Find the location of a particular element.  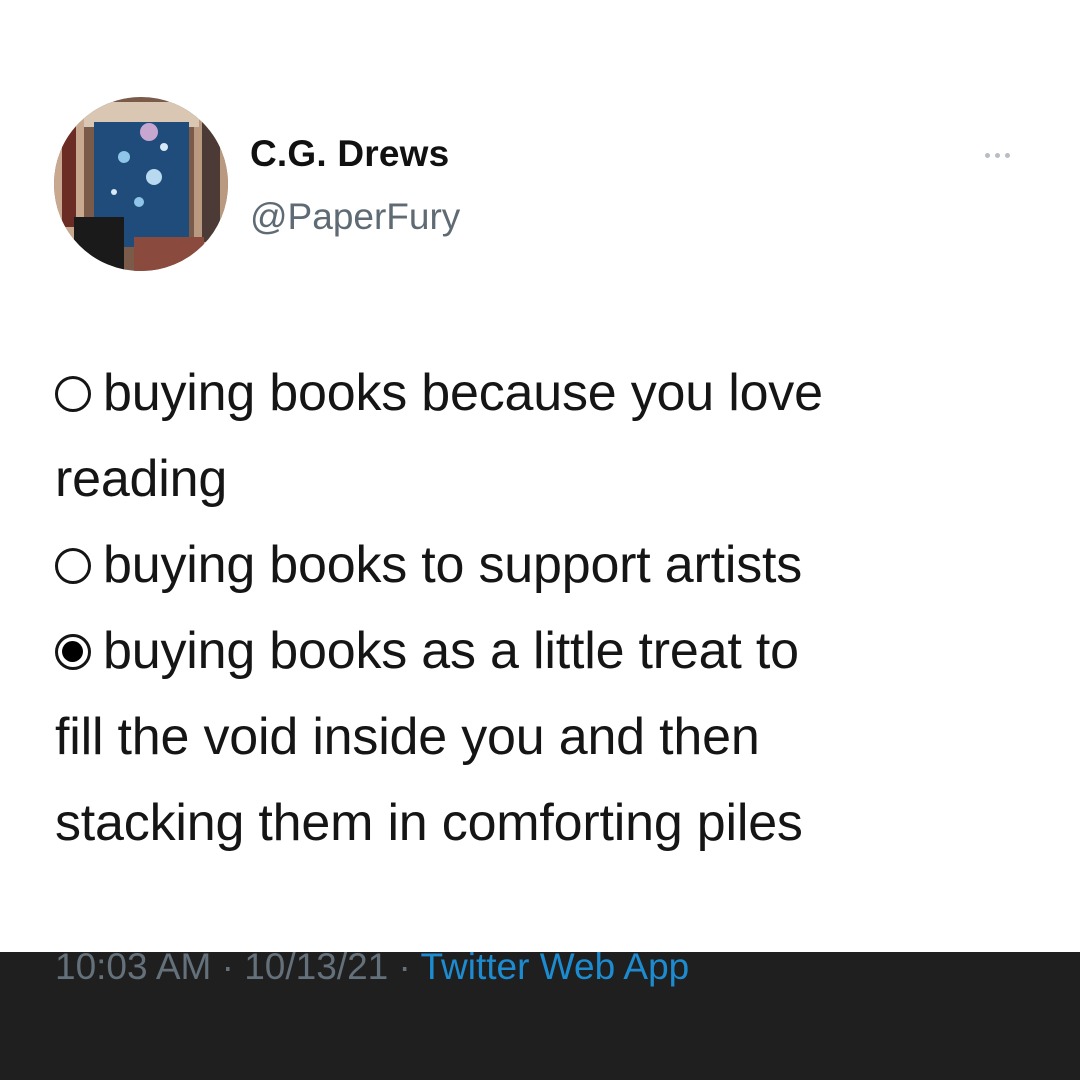

tweet-source: Twitter Web App is located at coordinates (555, 966).